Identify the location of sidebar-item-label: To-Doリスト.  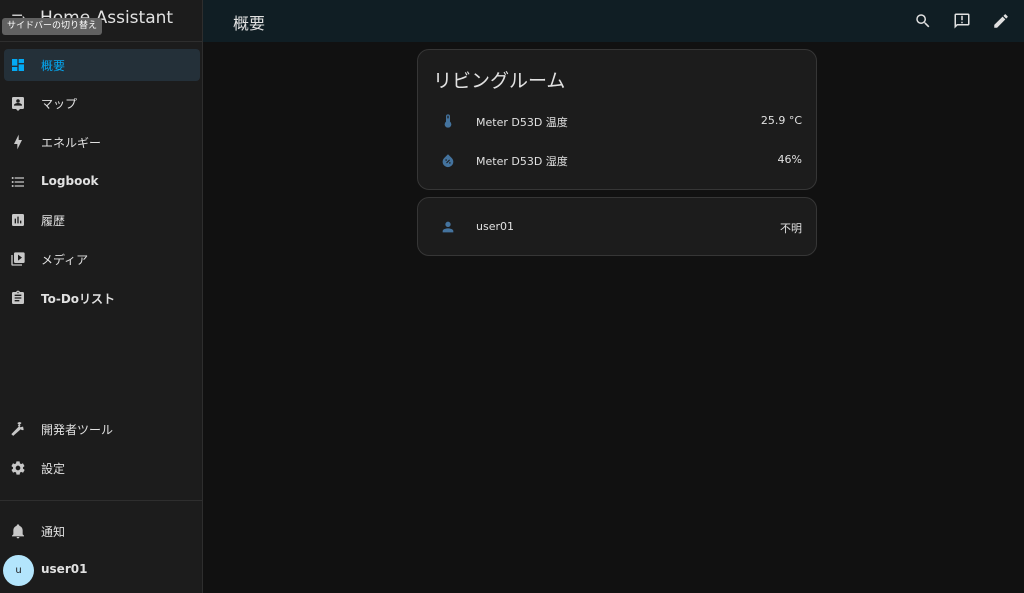
(78, 299).